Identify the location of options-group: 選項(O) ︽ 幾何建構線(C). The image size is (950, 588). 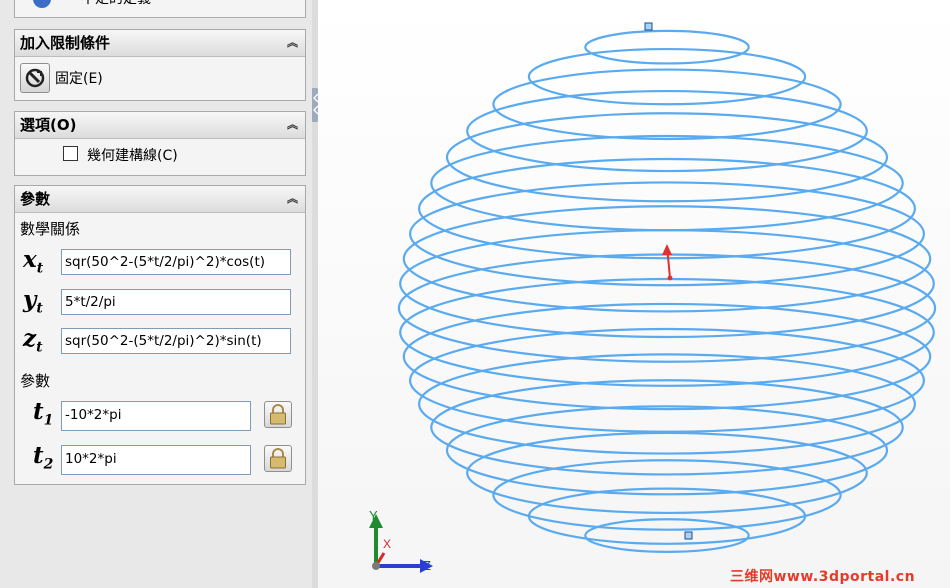
(160, 143).